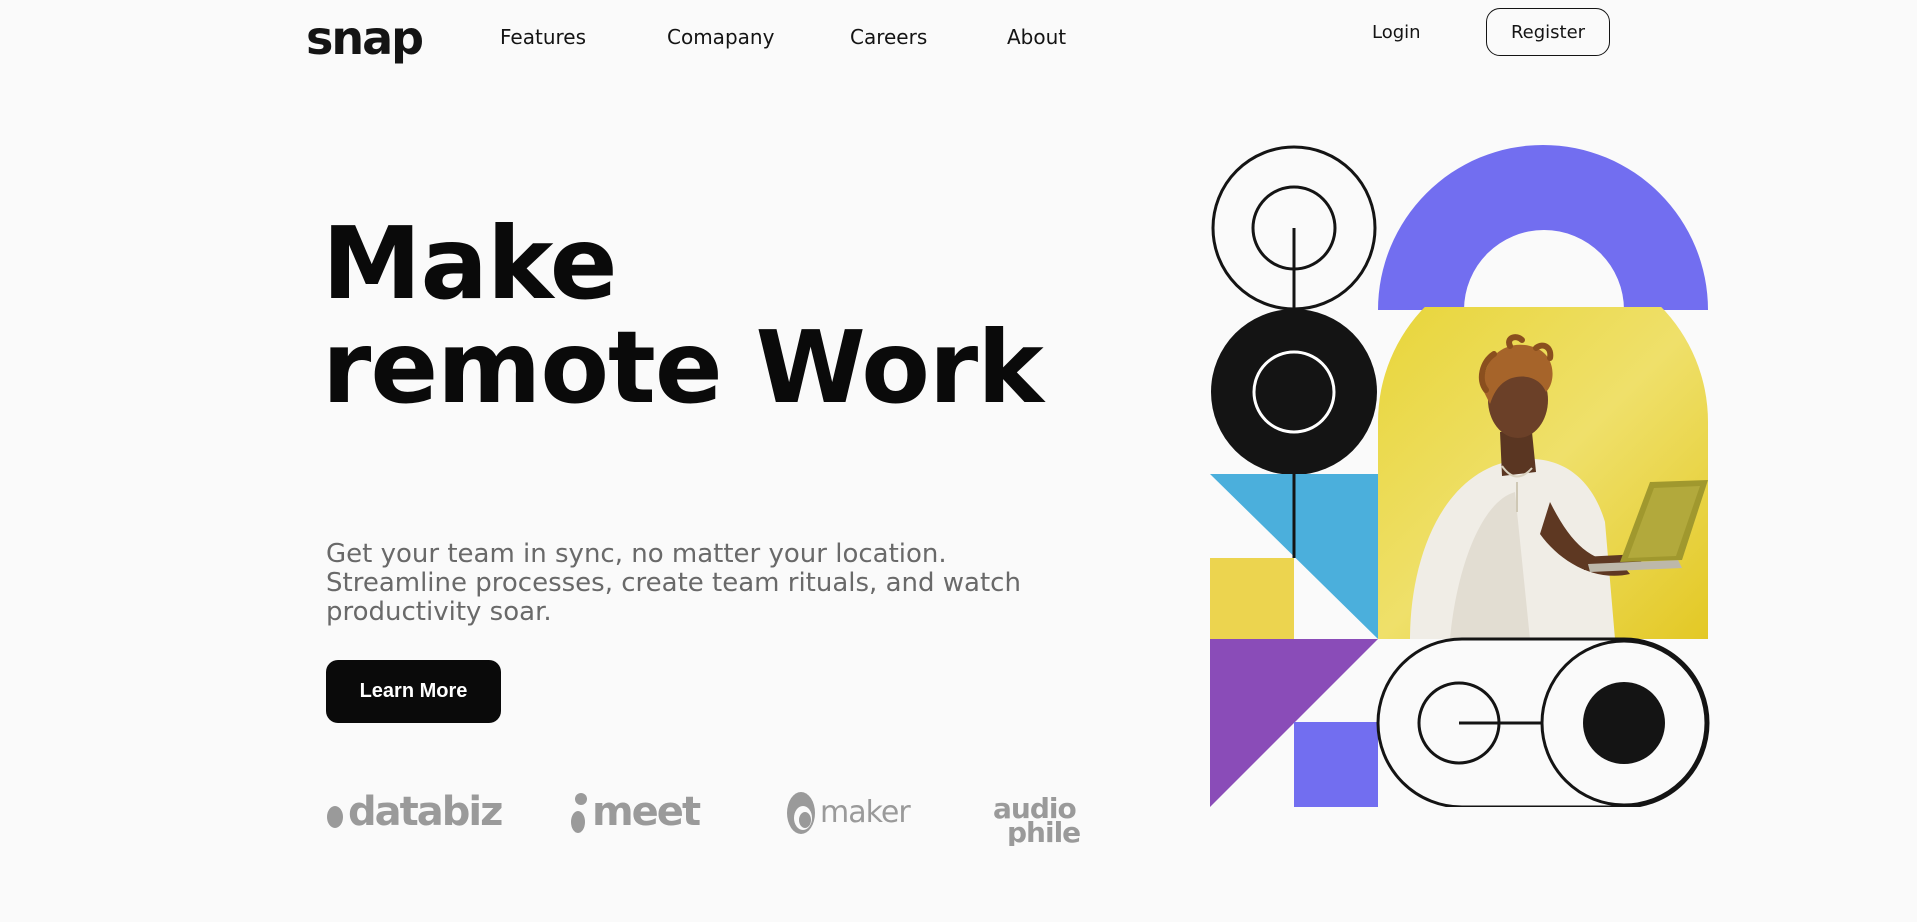 Image resolution: width=1917 pixels, height=922 pixels. I want to click on client-name: meet, so click(646, 812).